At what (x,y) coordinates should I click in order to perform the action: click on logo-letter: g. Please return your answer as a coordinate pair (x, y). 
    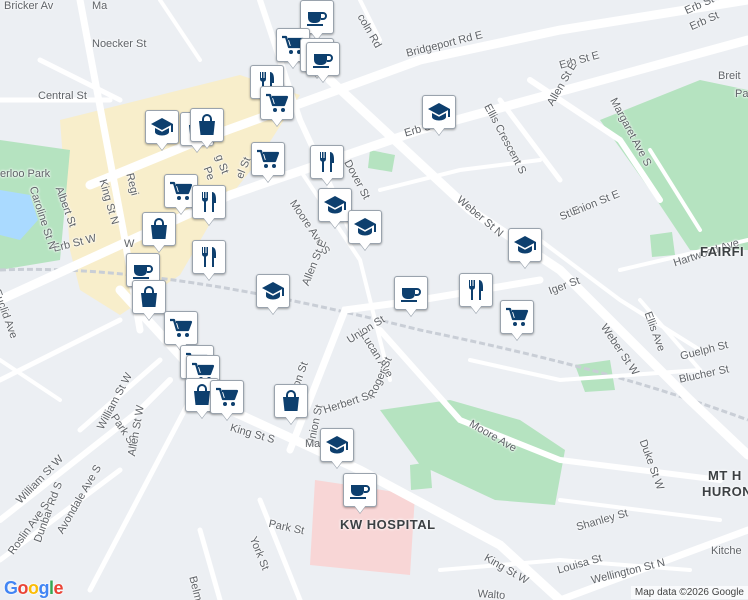
    Looking at the image, I should click on (44, 588).